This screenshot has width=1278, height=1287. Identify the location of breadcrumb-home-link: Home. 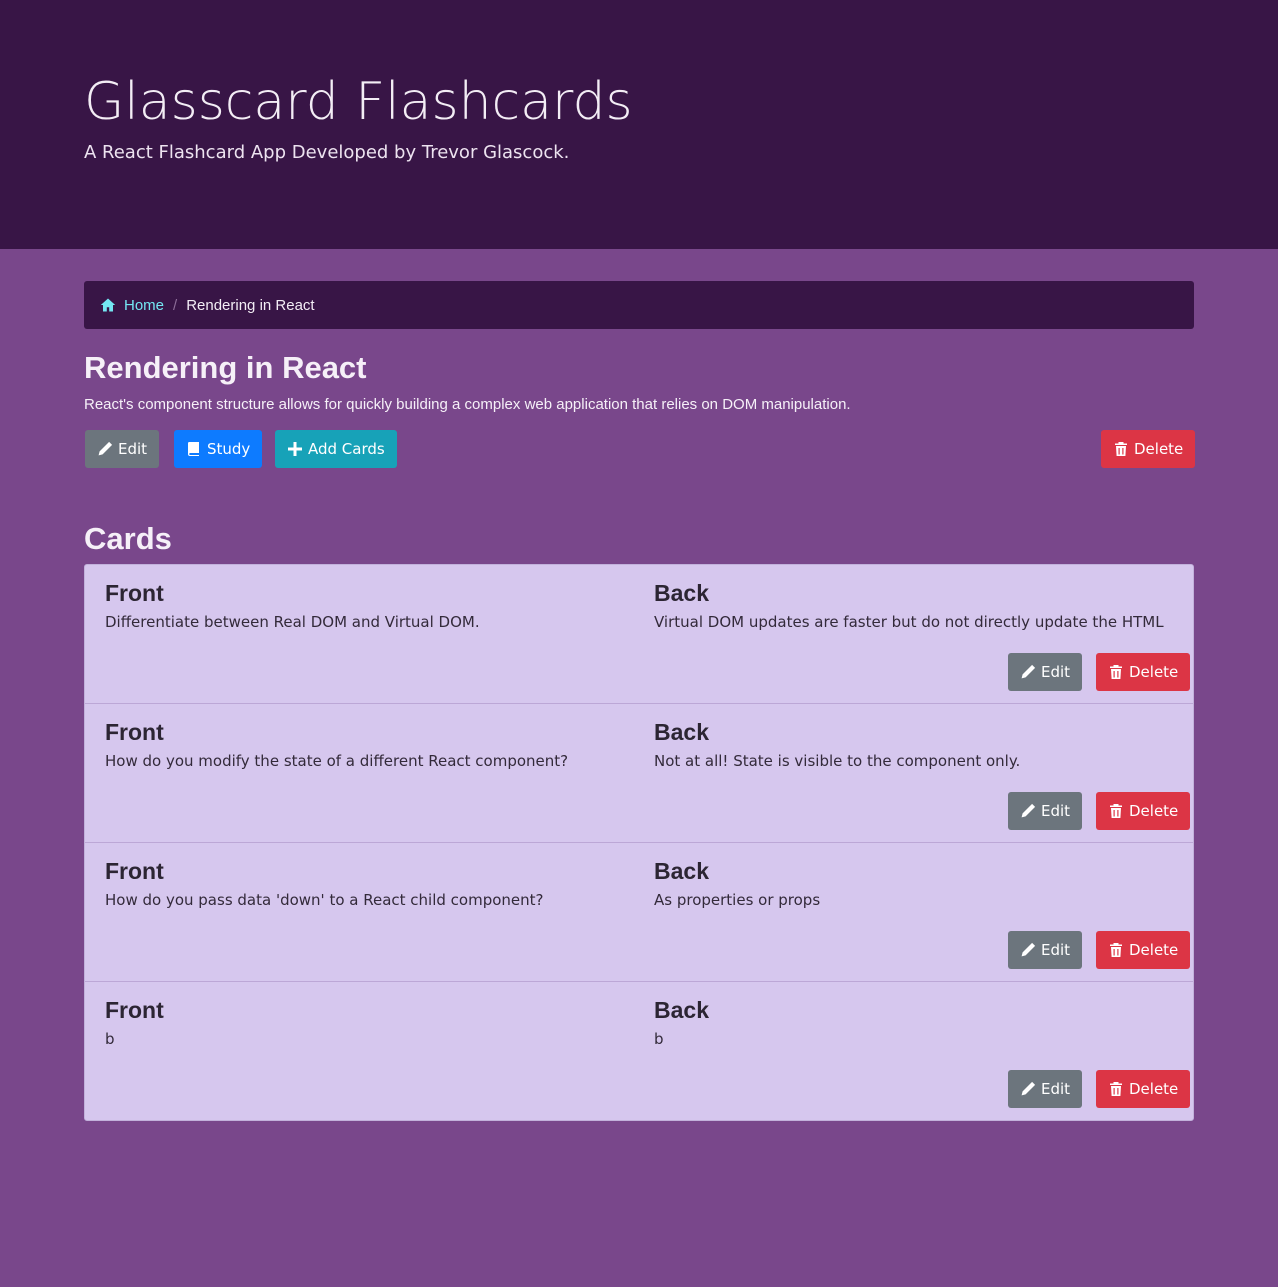
(132, 305).